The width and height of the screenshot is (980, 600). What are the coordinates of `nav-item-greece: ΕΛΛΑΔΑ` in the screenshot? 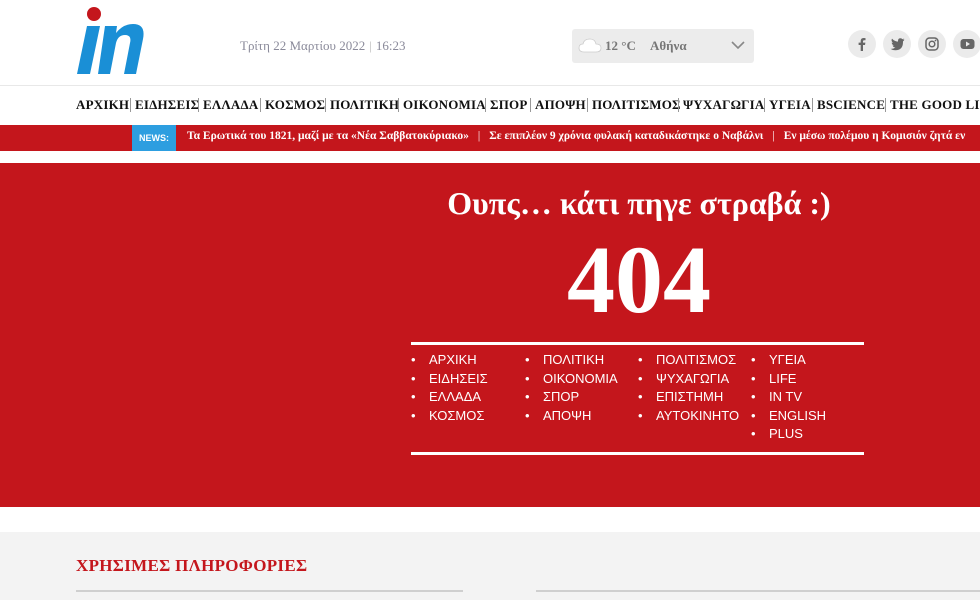 It's located at (230, 105).